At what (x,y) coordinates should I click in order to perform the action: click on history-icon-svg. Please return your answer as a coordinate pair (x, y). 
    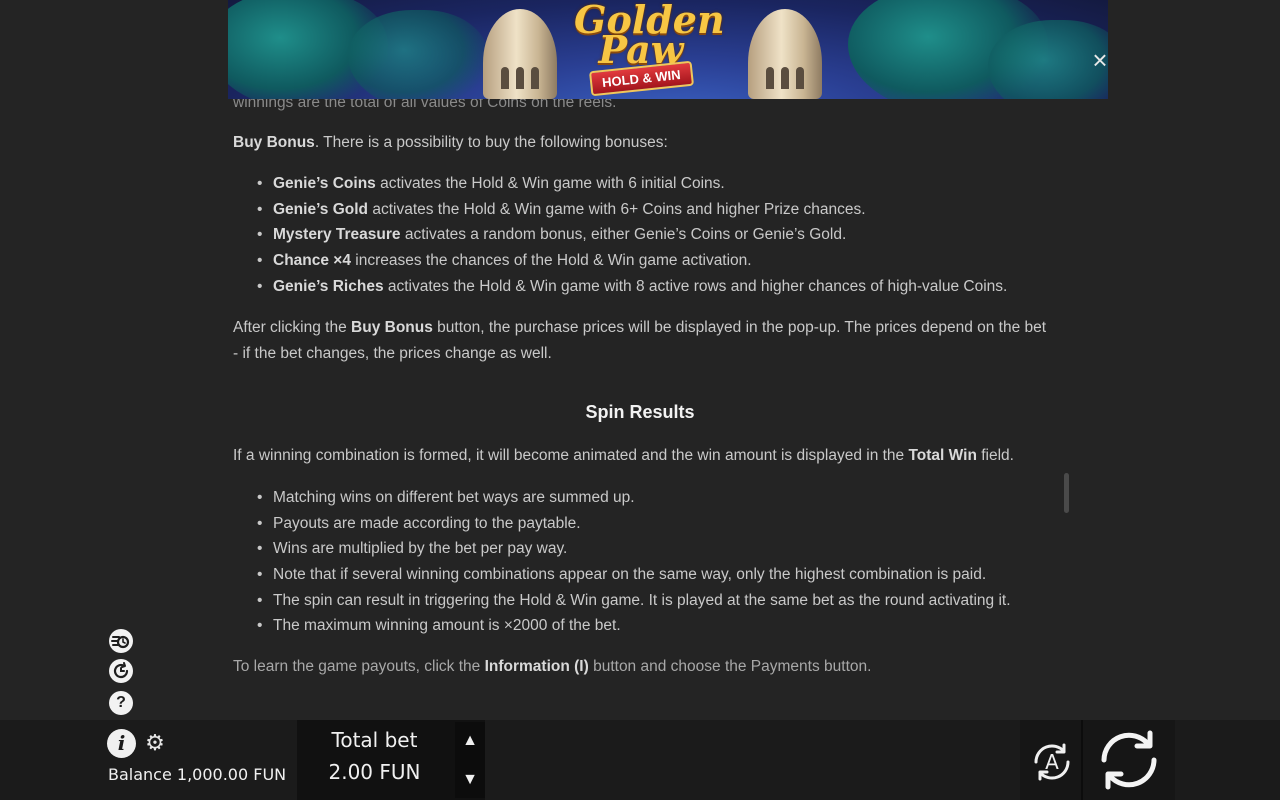
    Looking at the image, I should click on (121, 671).